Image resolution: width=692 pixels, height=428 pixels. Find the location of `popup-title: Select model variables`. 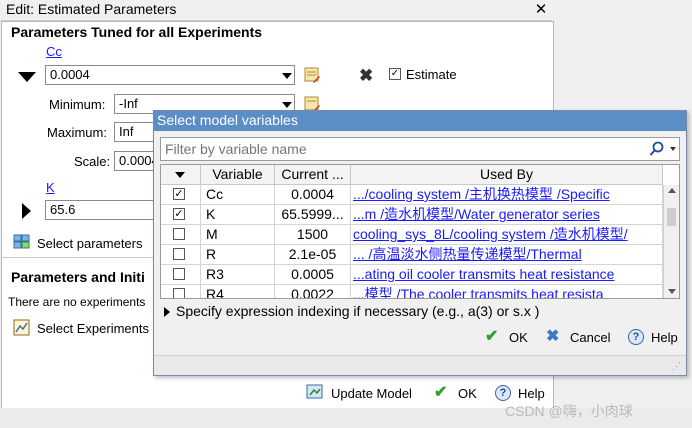

popup-title: Select model variables is located at coordinates (227, 120).